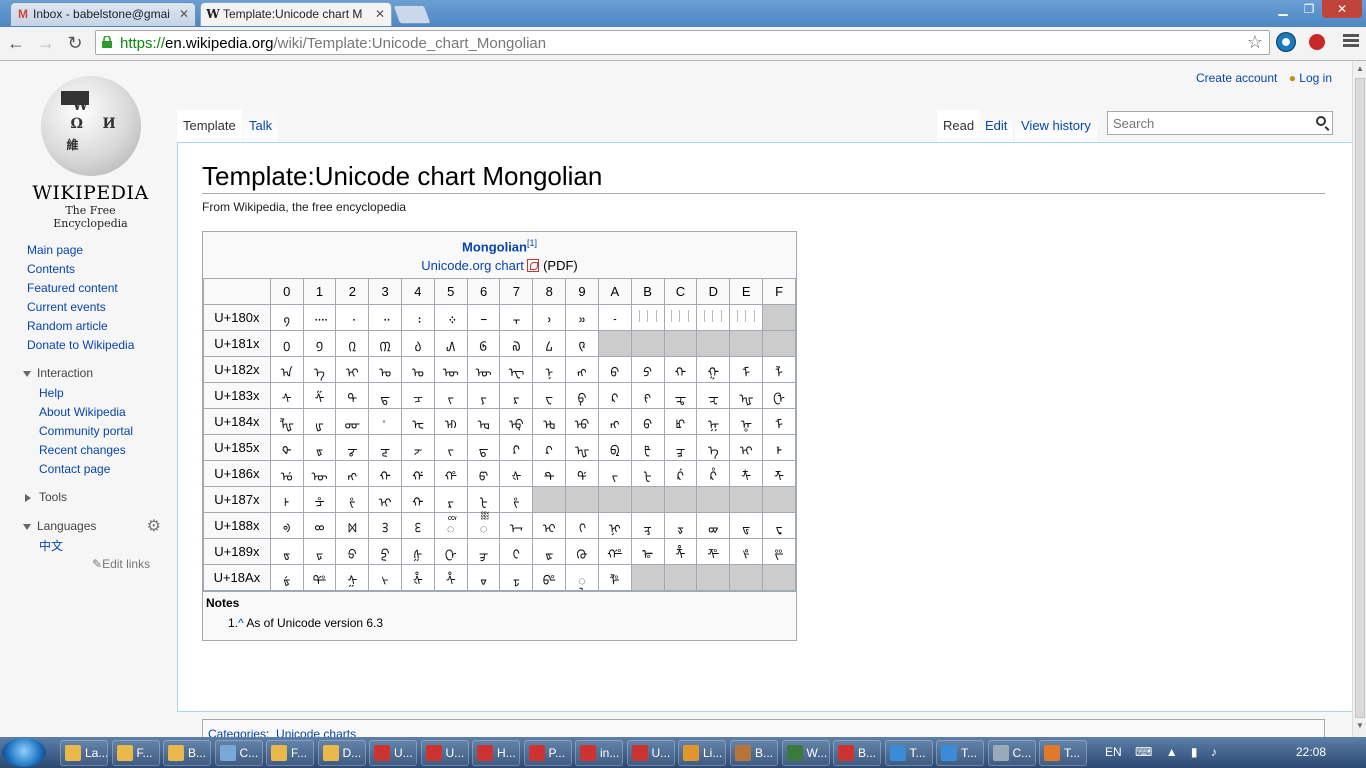 This screenshot has width=1366, height=768. Describe the element at coordinates (418, 529) in the screenshot. I see `character-glyph: ᢄ` at that location.